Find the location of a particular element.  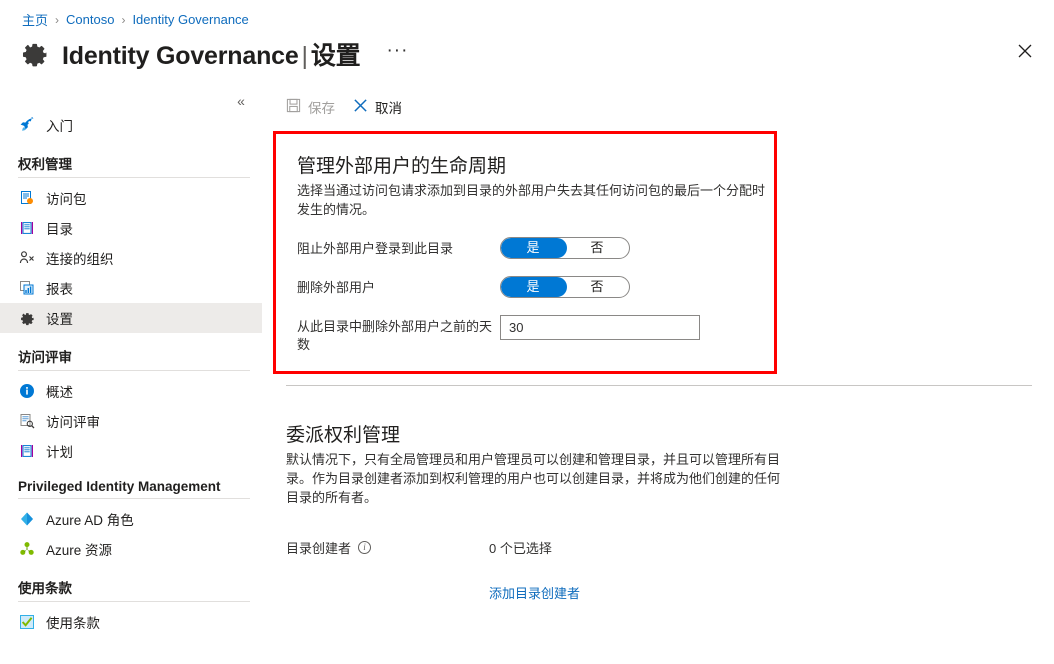

sidebar-item-label: 使用条款 is located at coordinates (73, 623).